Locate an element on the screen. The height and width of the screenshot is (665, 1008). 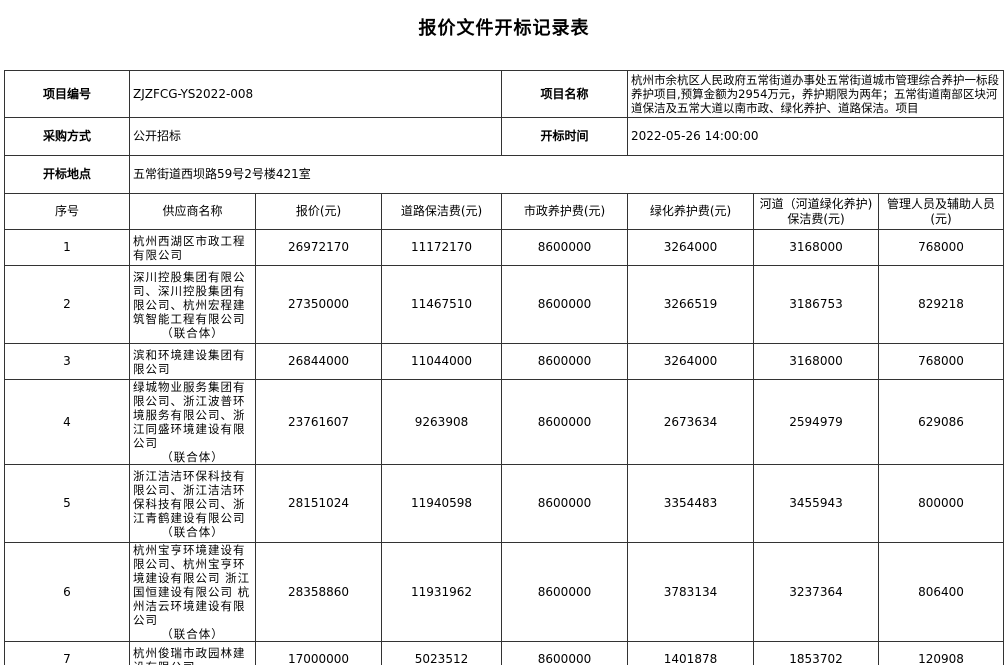
supplier-name: 杭州俊瑞市政园林建设有限公司 is located at coordinates (192, 653).